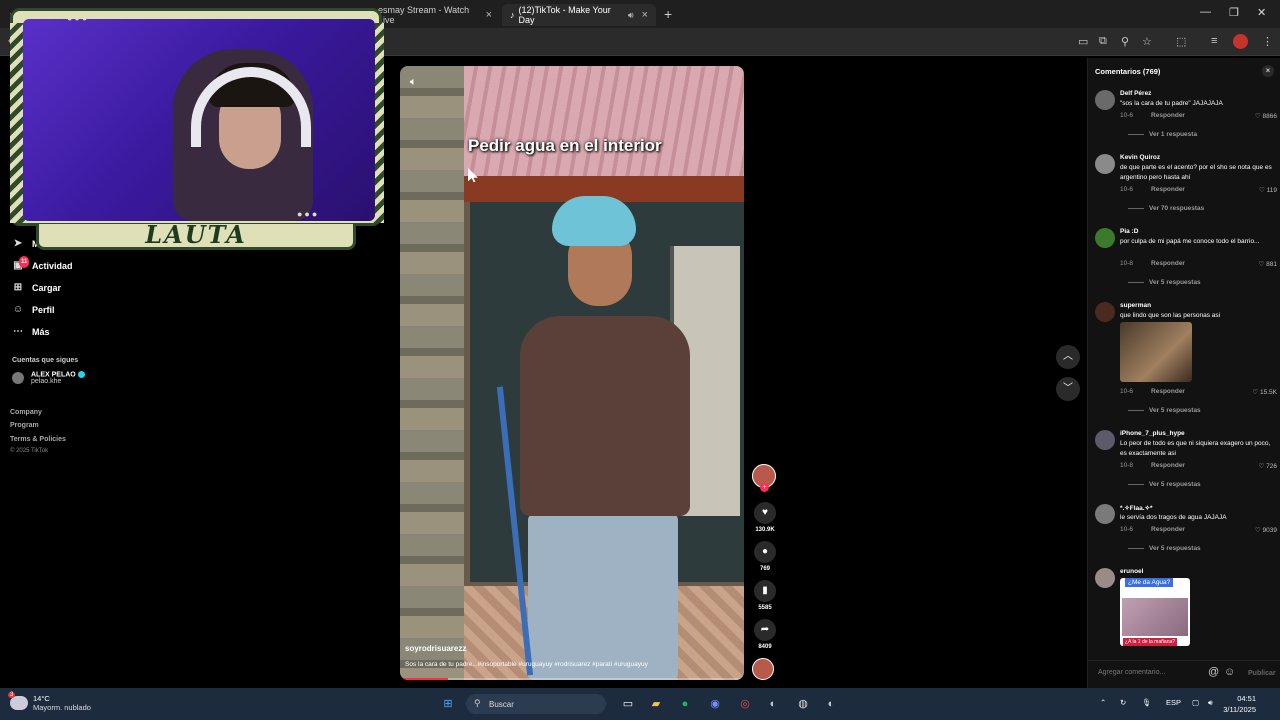 The width and height of the screenshot is (1280, 720). What do you see at coordinates (656, 704) in the screenshot?
I see `file-explorer-icon: ▰` at bounding box center [656, 704].